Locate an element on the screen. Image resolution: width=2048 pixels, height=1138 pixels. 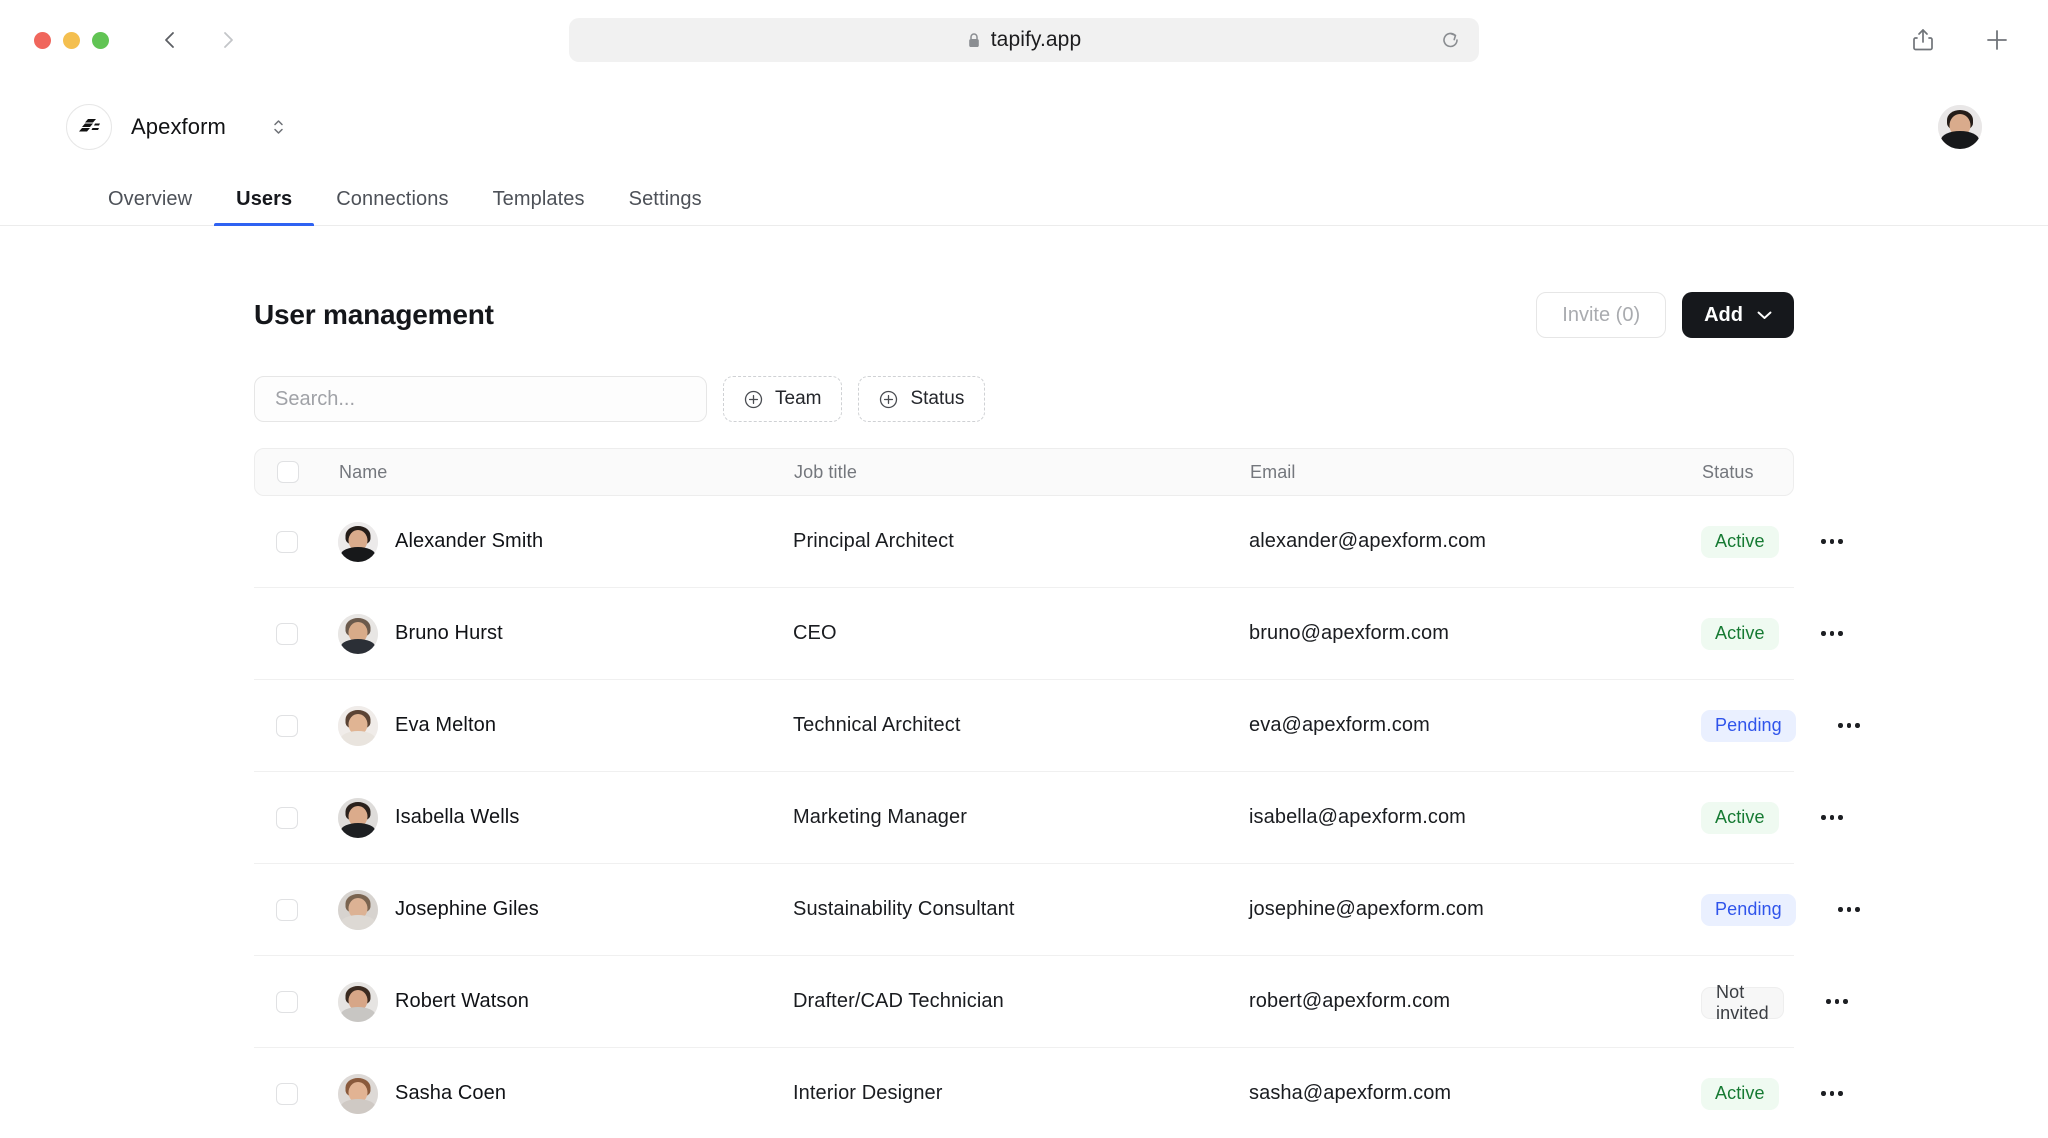
address-bar: tapify.app is located at coordinates (1024, 40).